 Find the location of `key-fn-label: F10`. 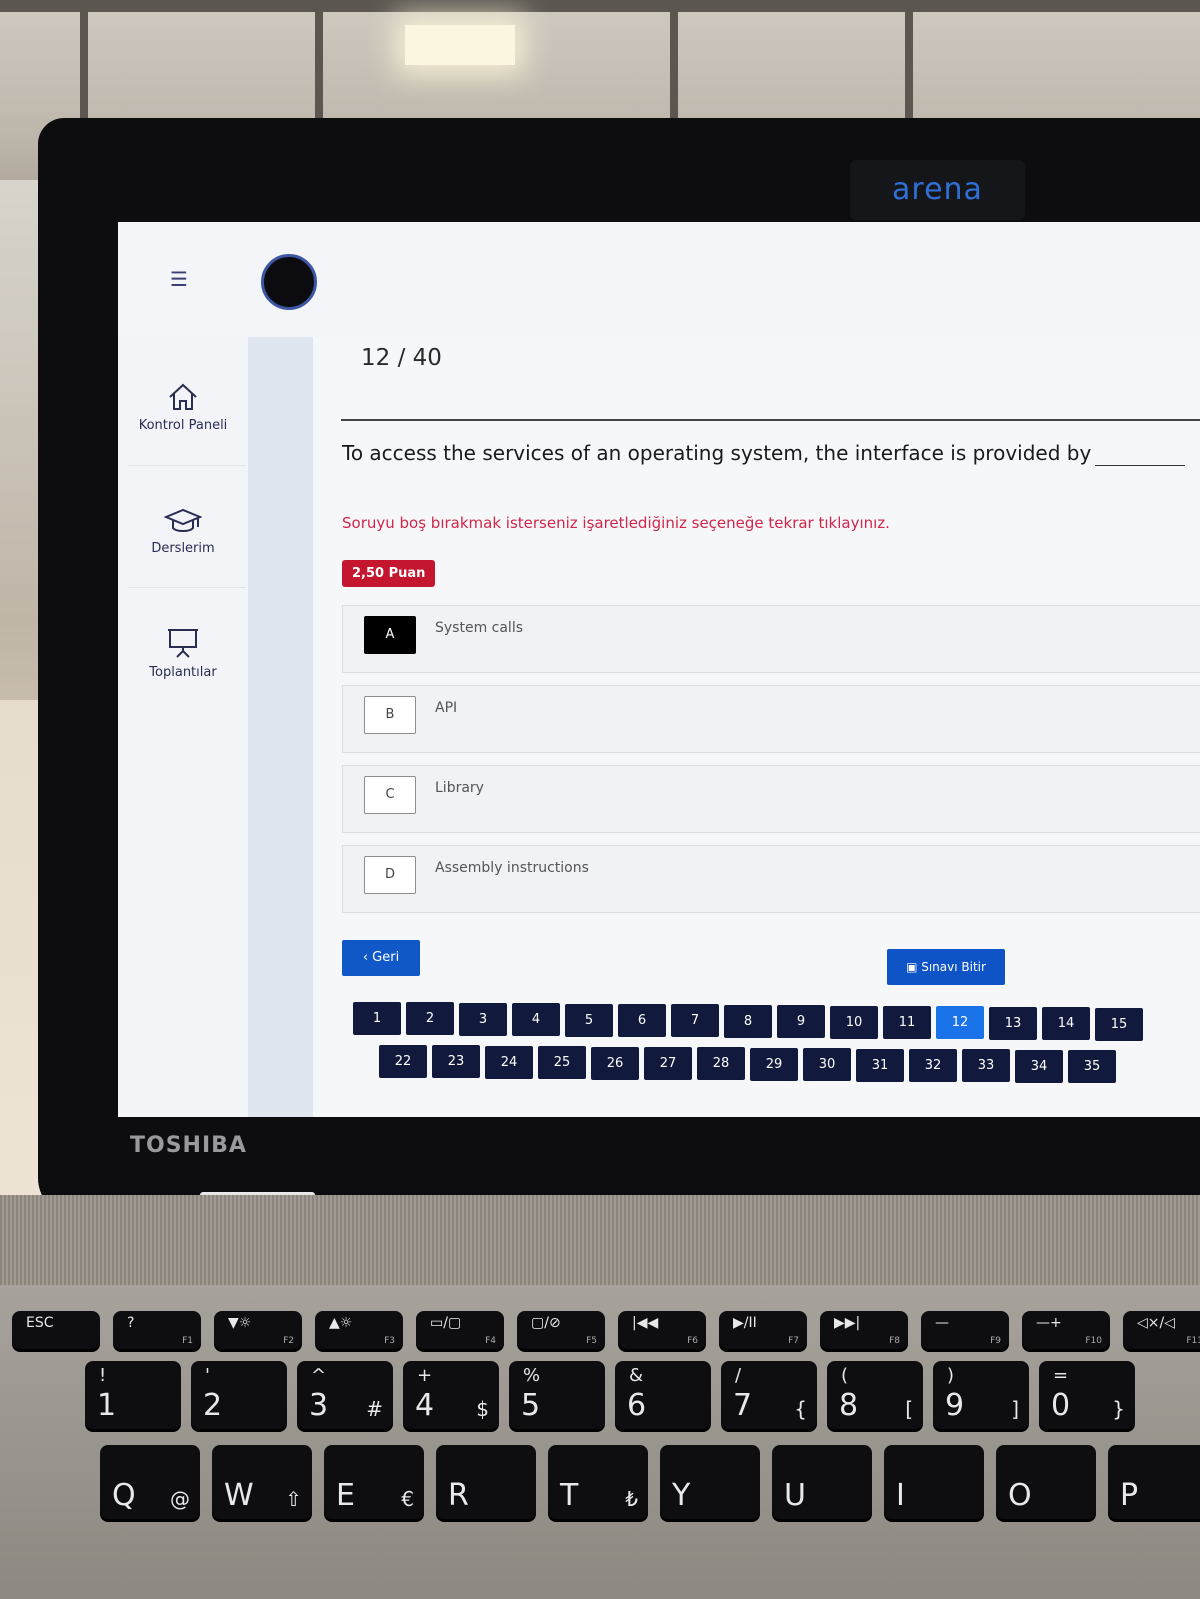

key-fn-label: F10 is located at coordinates (1093, 1341).